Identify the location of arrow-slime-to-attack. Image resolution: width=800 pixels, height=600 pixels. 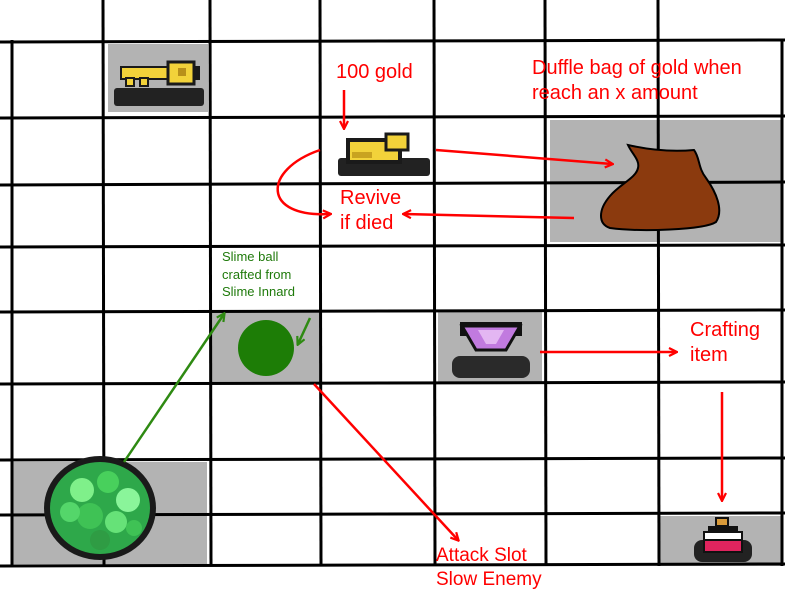
(385, 461).